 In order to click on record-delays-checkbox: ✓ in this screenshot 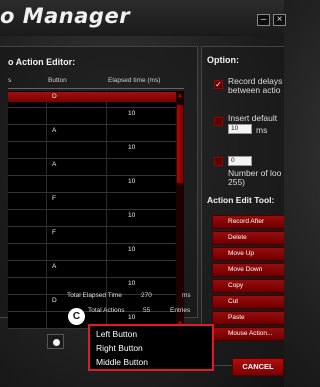, I will do `click(218, 84)`.